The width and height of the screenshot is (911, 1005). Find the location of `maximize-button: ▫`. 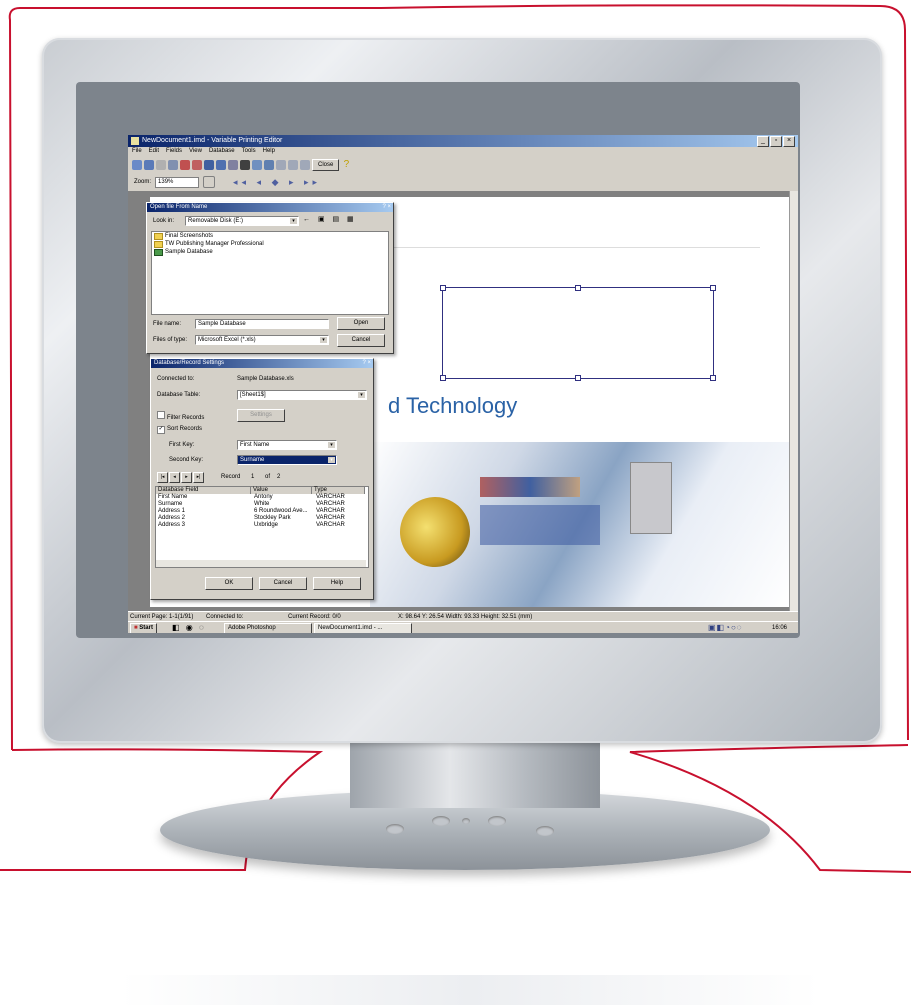

maximize-button: ▫ is located at coordinates (776, 141).